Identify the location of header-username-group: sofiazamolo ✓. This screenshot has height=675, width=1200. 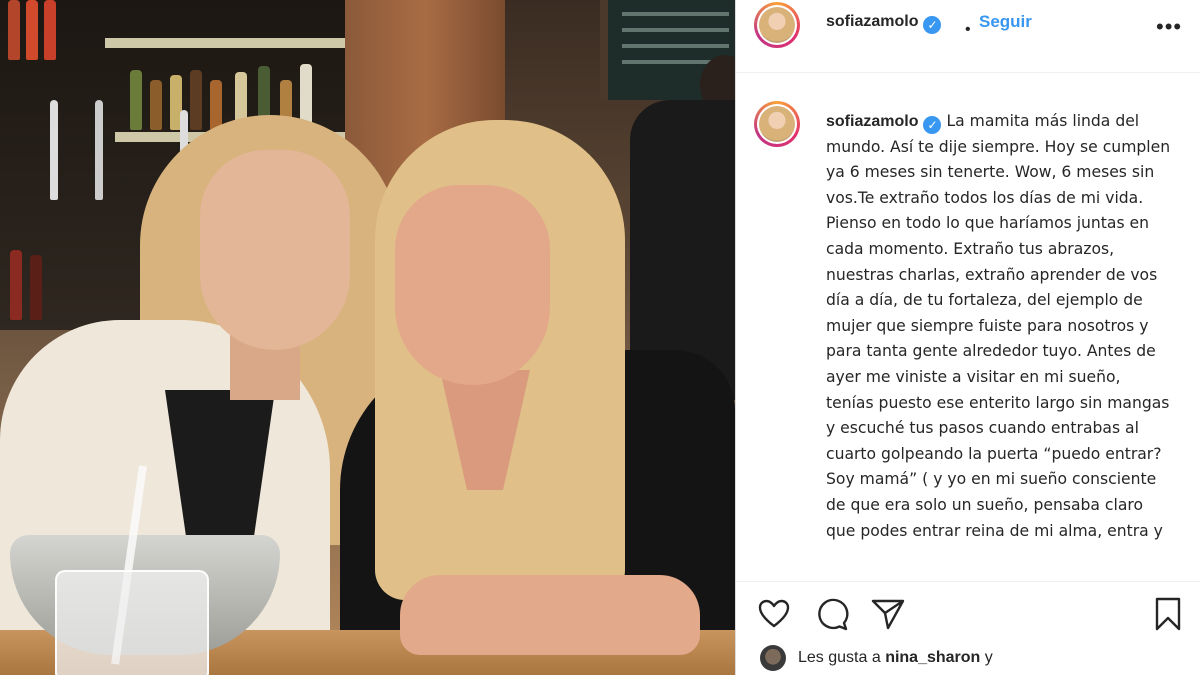
(884, 23).